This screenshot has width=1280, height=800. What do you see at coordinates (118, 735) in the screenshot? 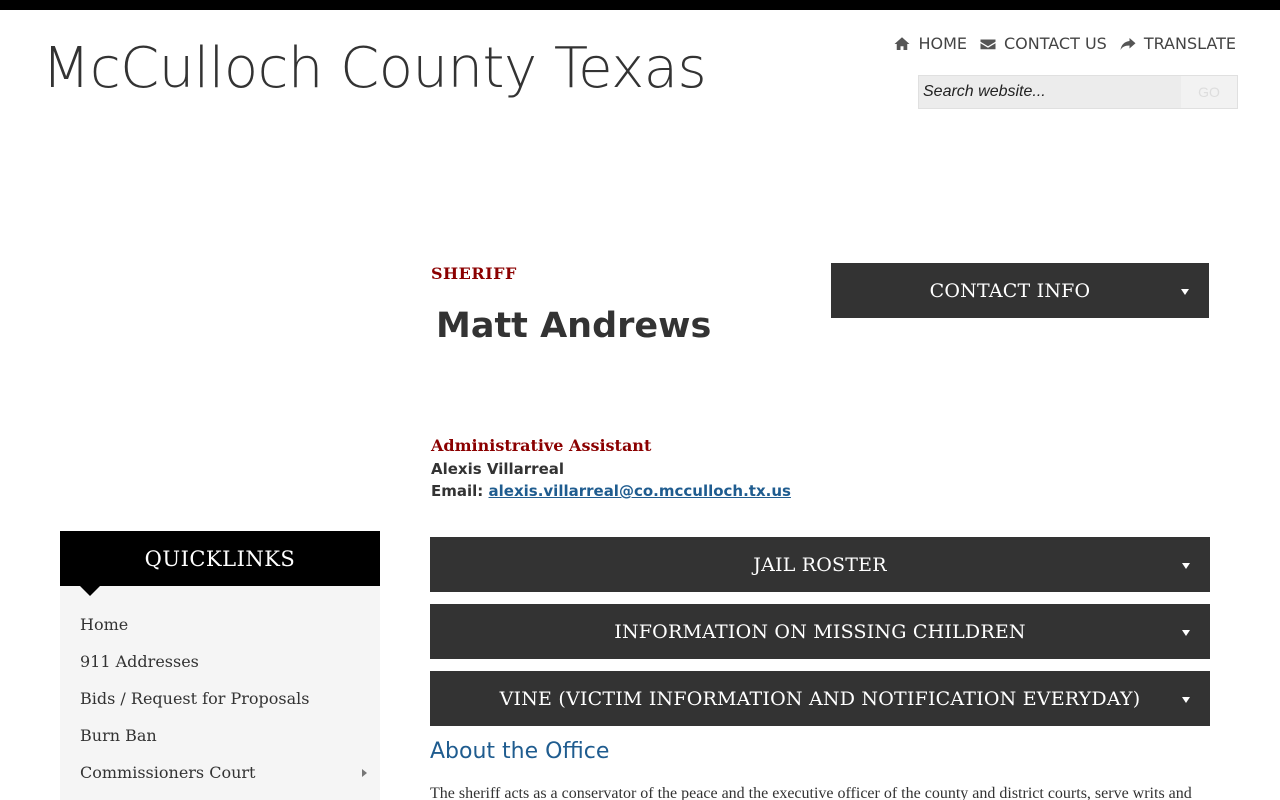
I see `quicklink-label: Burn Ban` at bounding box center [118, 735].